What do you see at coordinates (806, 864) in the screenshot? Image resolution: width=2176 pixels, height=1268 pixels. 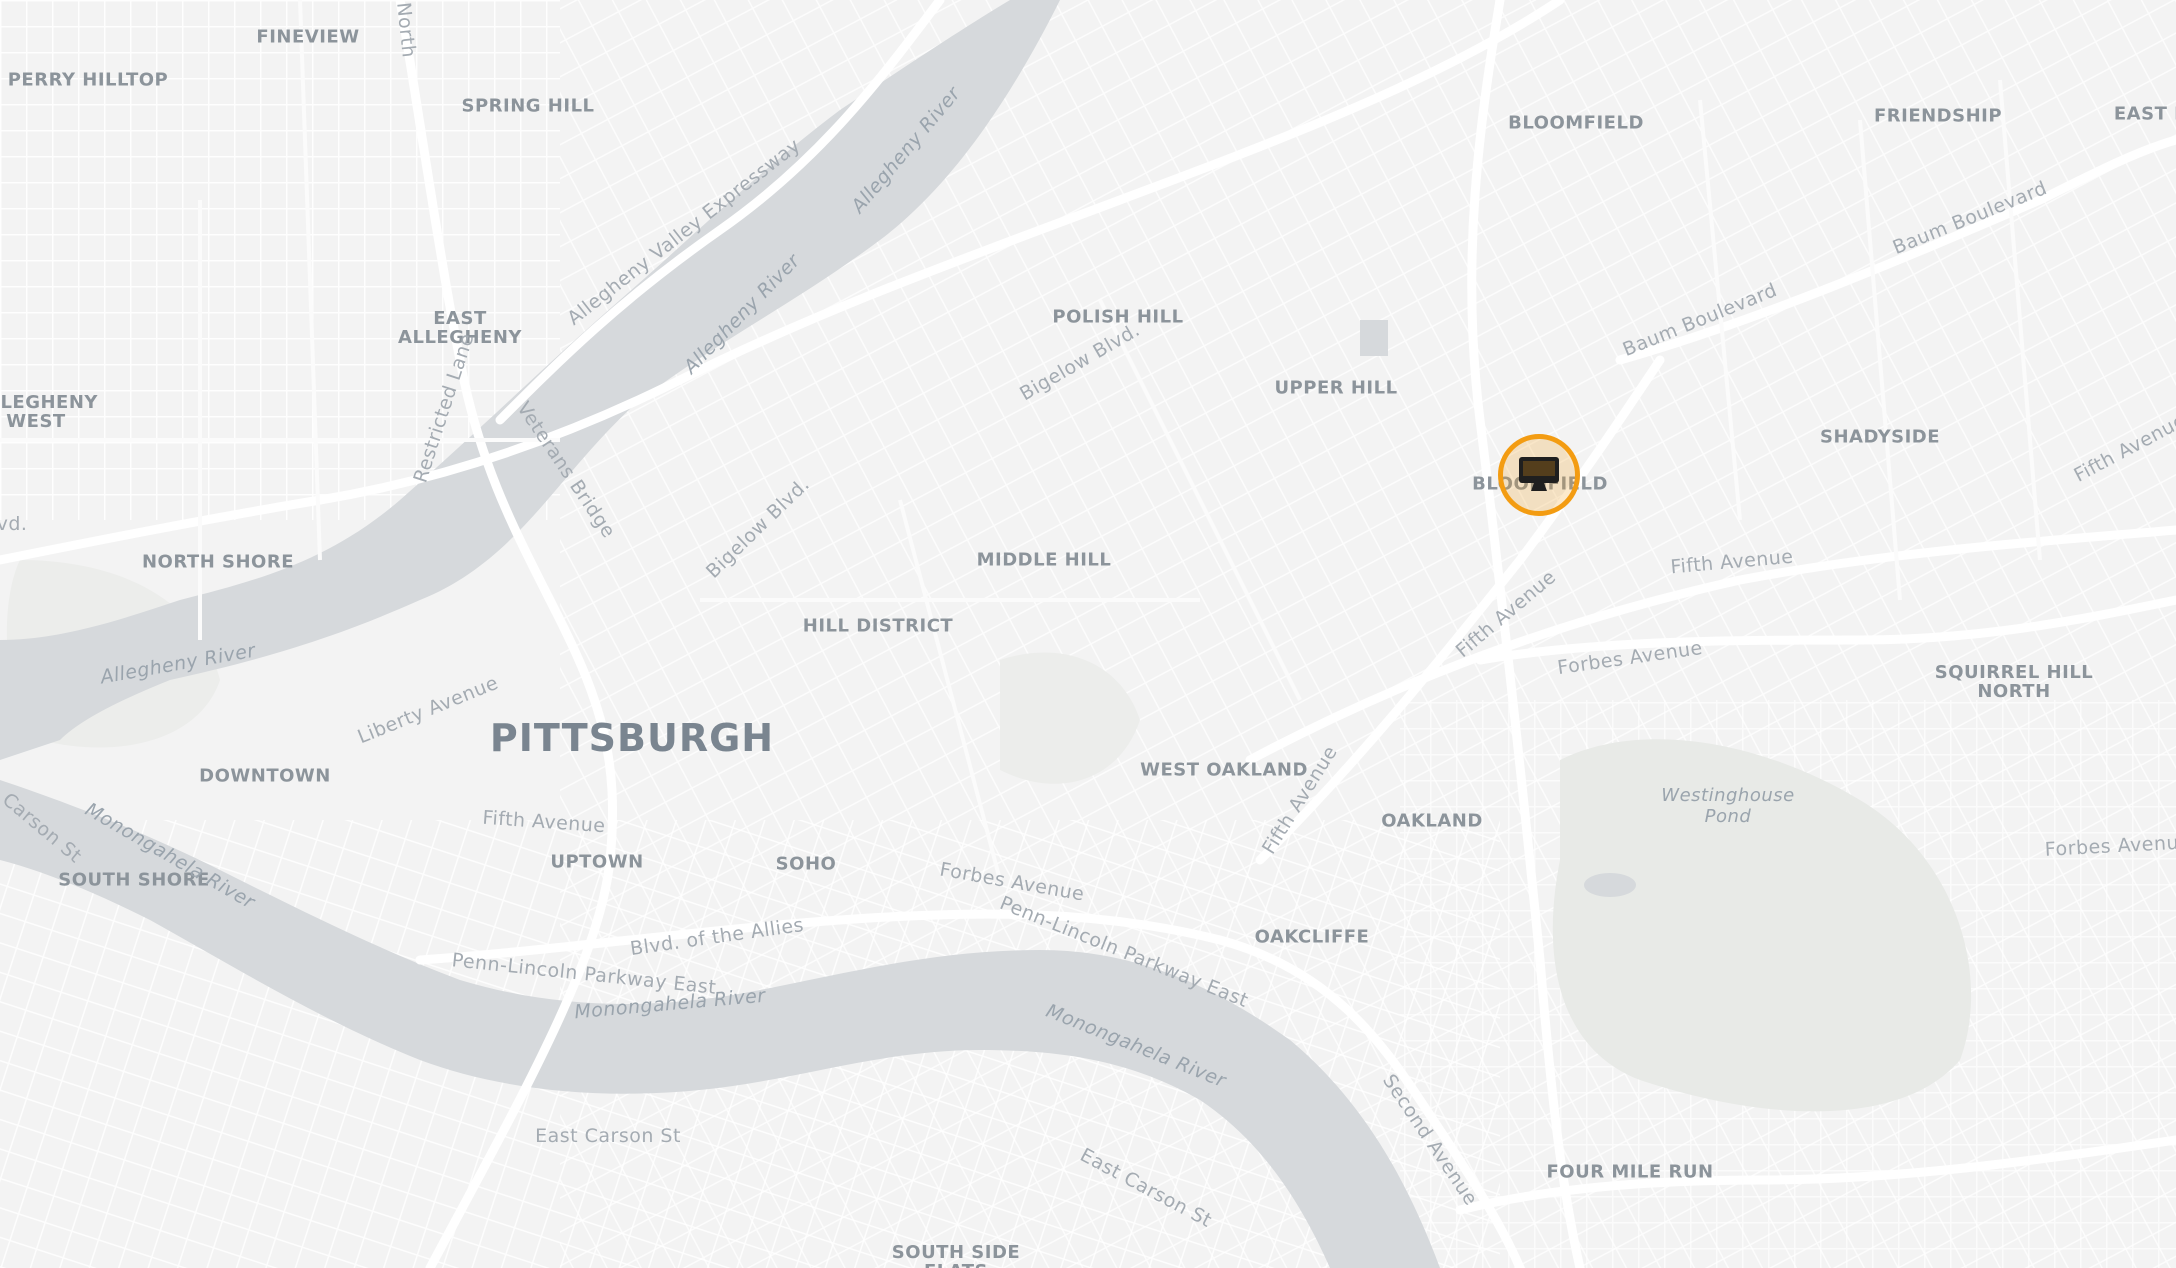 I see `neighborhood-label: SOHO` at bounding box center [806, 864].